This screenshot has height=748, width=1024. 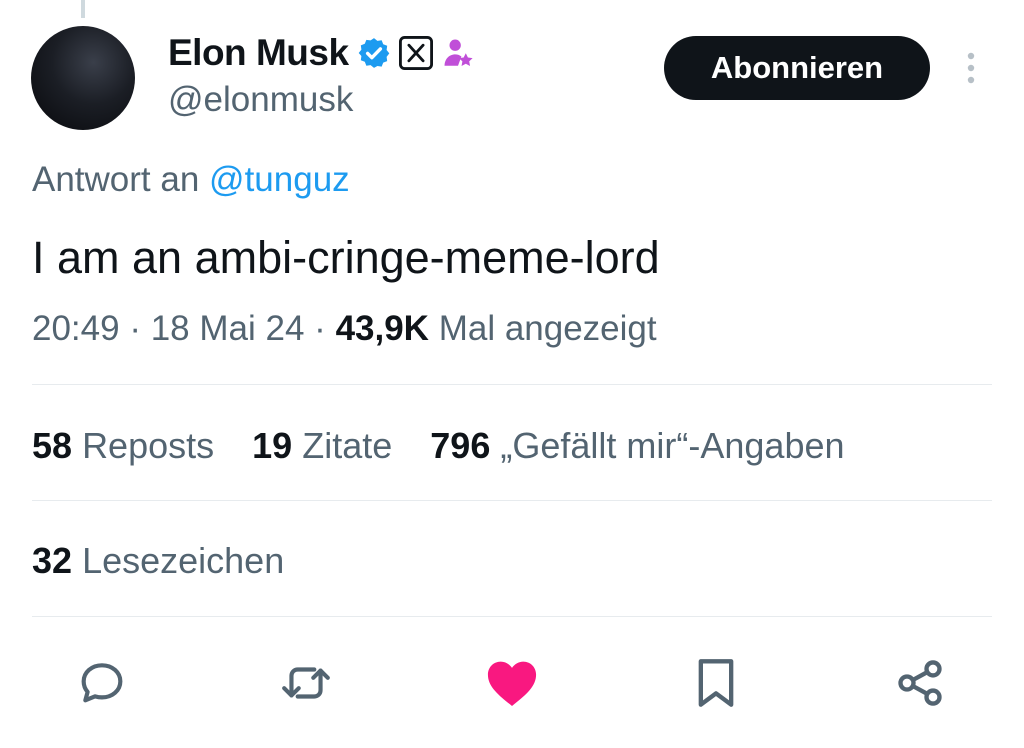 I want to click on reposts-count: 58, so click(x=52, y=445).